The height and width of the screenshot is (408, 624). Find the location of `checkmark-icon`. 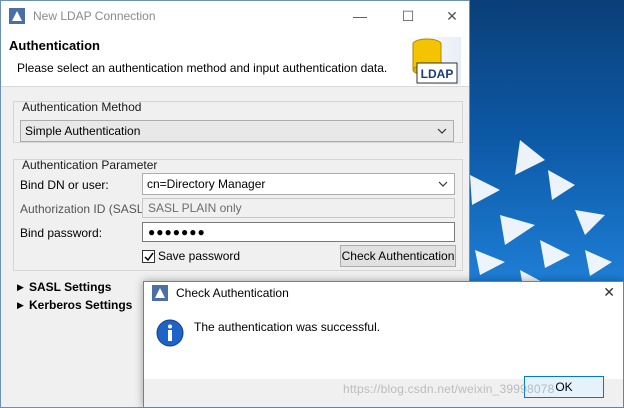

checkmark-icon is located at coordinates (148, 256).